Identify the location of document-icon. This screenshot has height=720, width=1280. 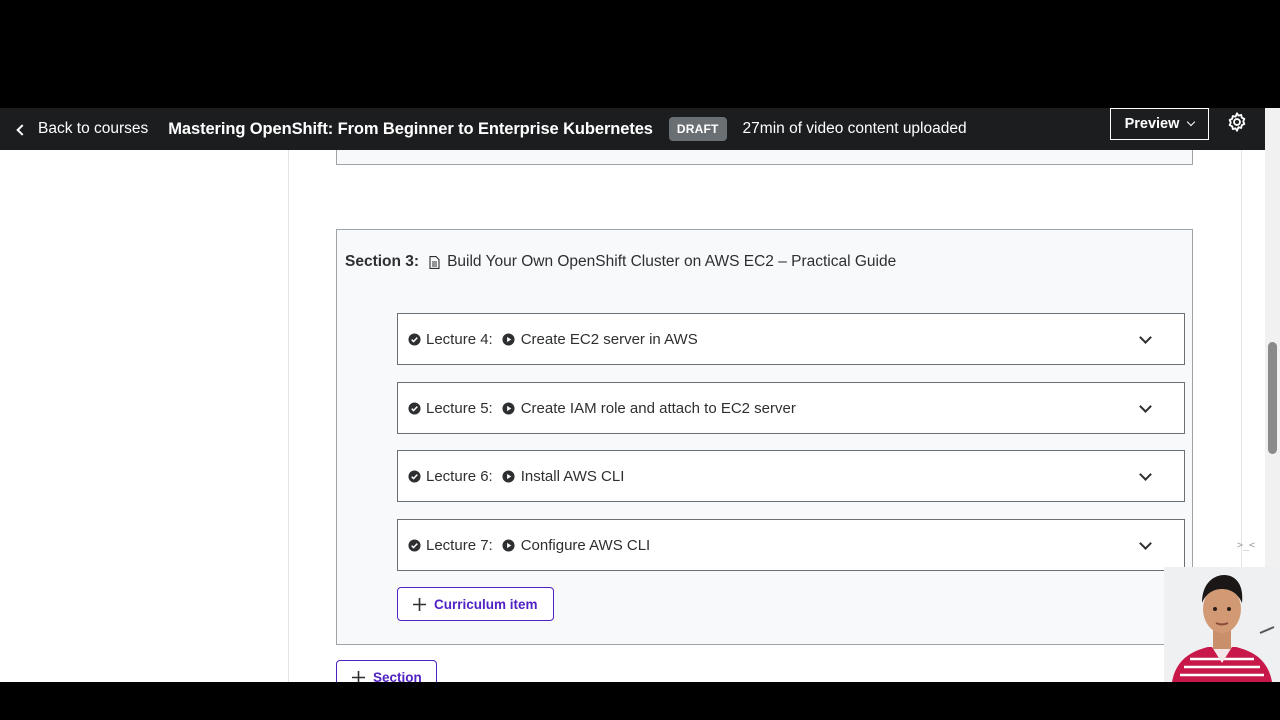
(434, 262).